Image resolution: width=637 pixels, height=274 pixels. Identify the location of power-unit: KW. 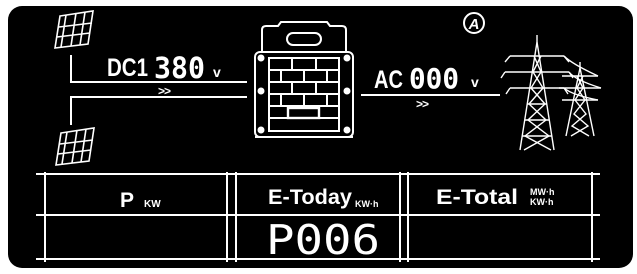
(152, 204).